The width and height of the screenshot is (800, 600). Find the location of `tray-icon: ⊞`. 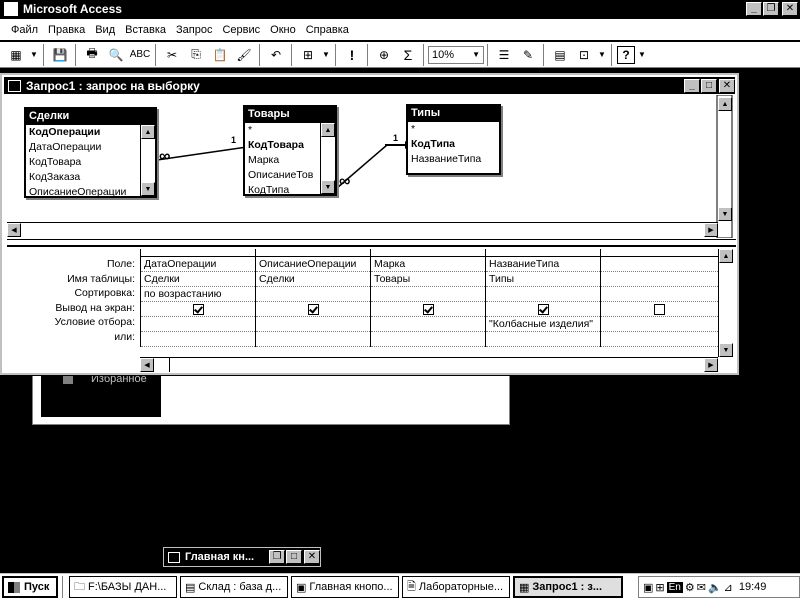

tray-icon: ⊞ is located at coordinates (659, 587).